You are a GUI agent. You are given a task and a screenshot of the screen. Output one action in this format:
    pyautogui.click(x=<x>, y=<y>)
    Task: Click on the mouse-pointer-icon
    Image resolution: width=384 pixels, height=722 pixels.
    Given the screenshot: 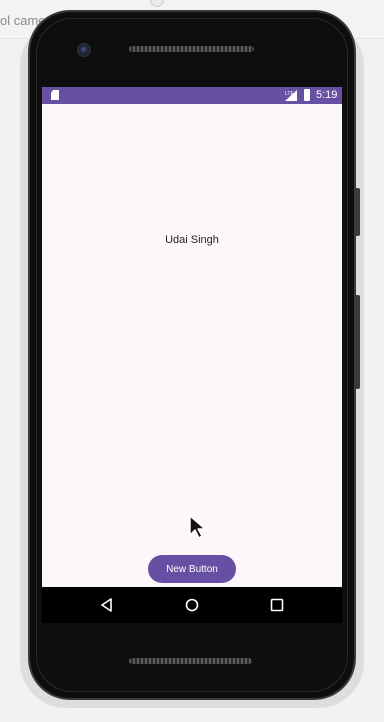 What is the action you would take?
    pyautogui.click(x=197, y=527)
    